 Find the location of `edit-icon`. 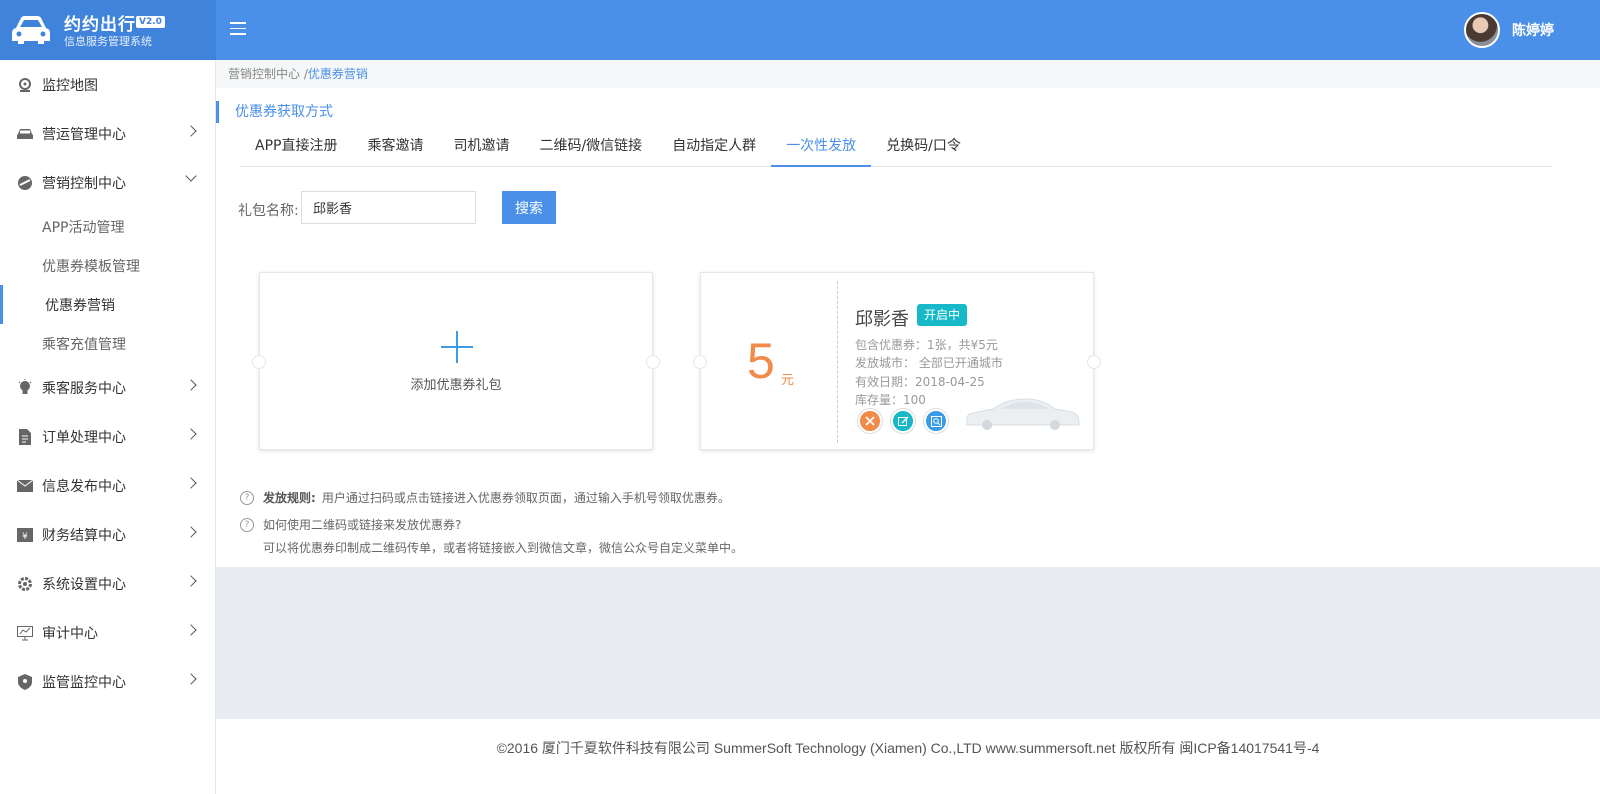

edit-icon is located at coordinates (903, 420).